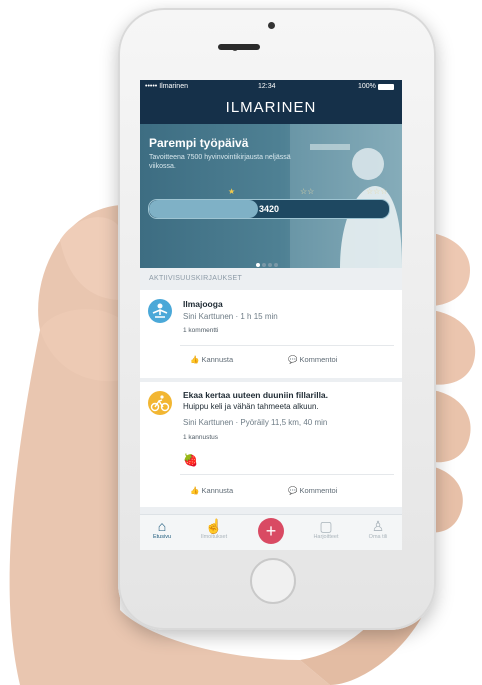 This screenshot has width=482, height=685. I want to click on post-meta: Sini Karttunen · 1 h 15 min, so click(230, 316).